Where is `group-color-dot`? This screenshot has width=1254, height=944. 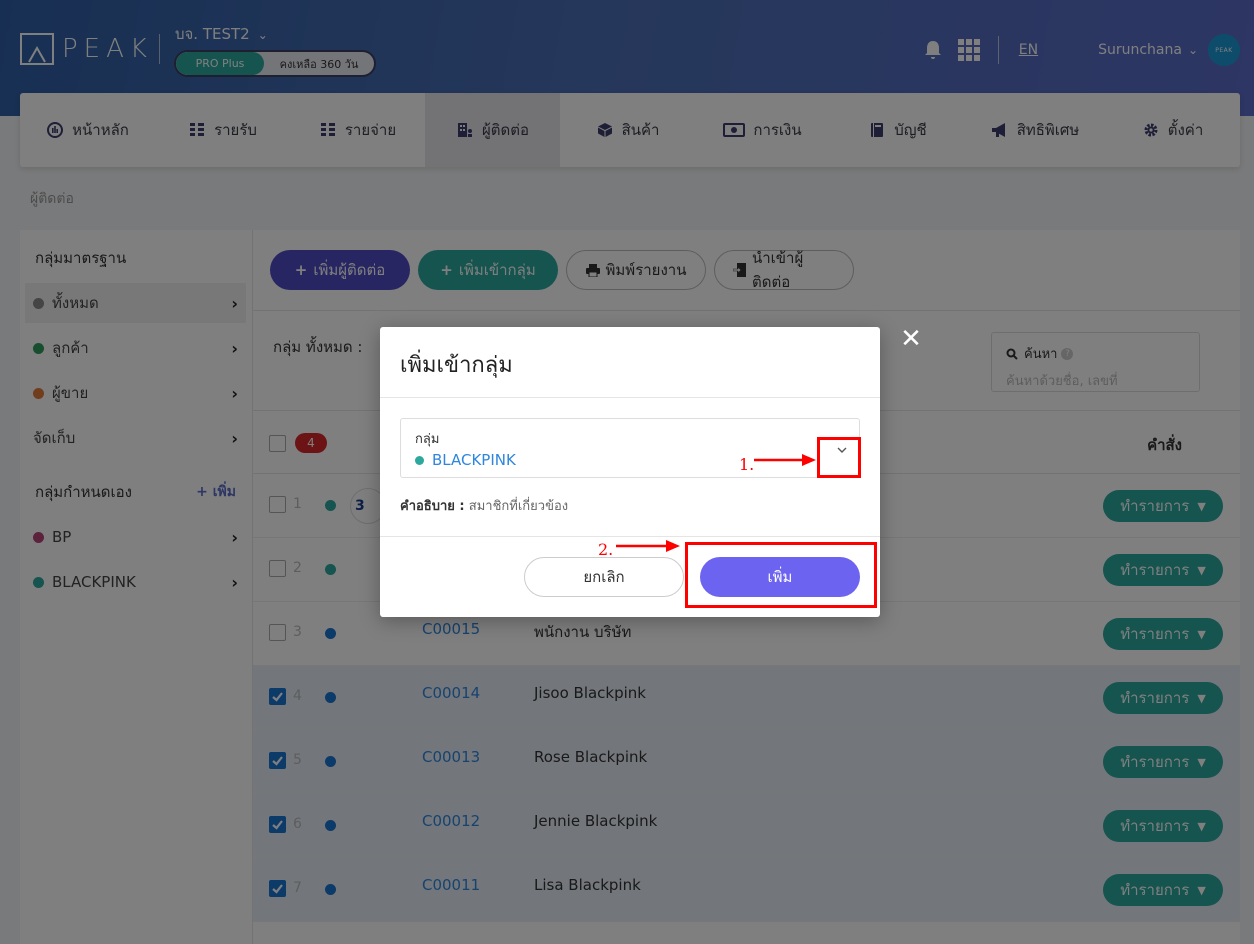 group-color-dot is located at coordinates (419, 460).